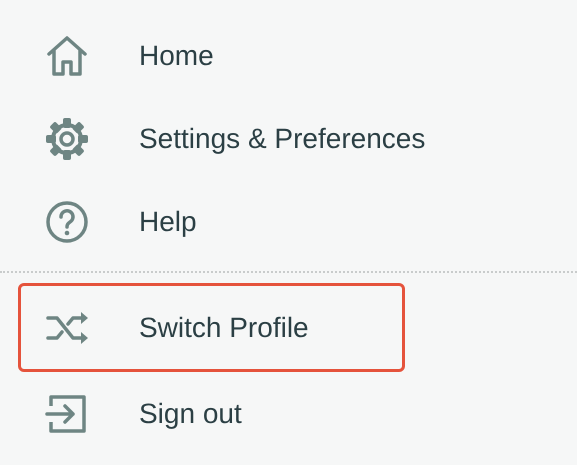 The image size is (577, 465). What do you see at coordinates (211, 221) in the screenshot?
I see `menu-item: Help` at bounding box center [211, 221].